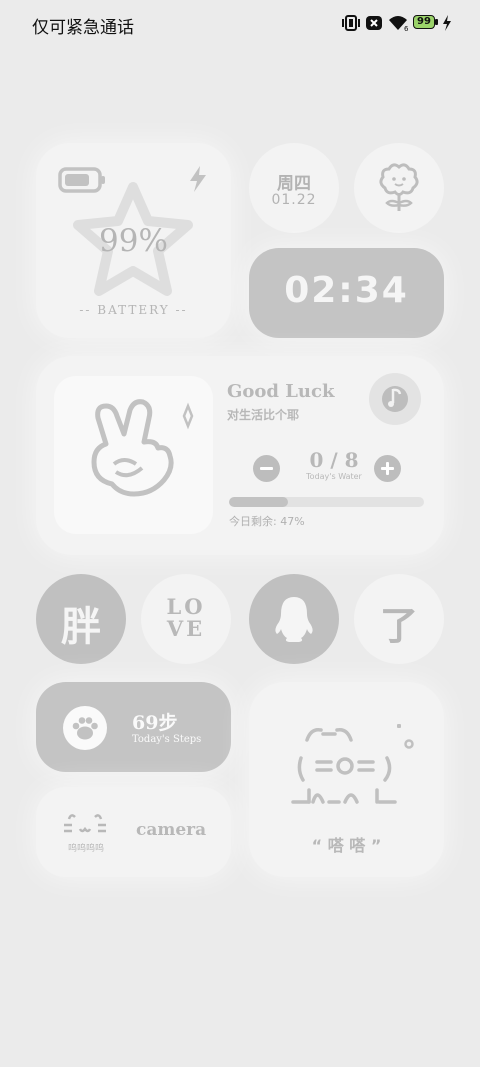 The image size is (480, 1067). Describe the element at coordinates (334, 476) in the screenshot. I see `water-count-label: Today's Water` at that location.